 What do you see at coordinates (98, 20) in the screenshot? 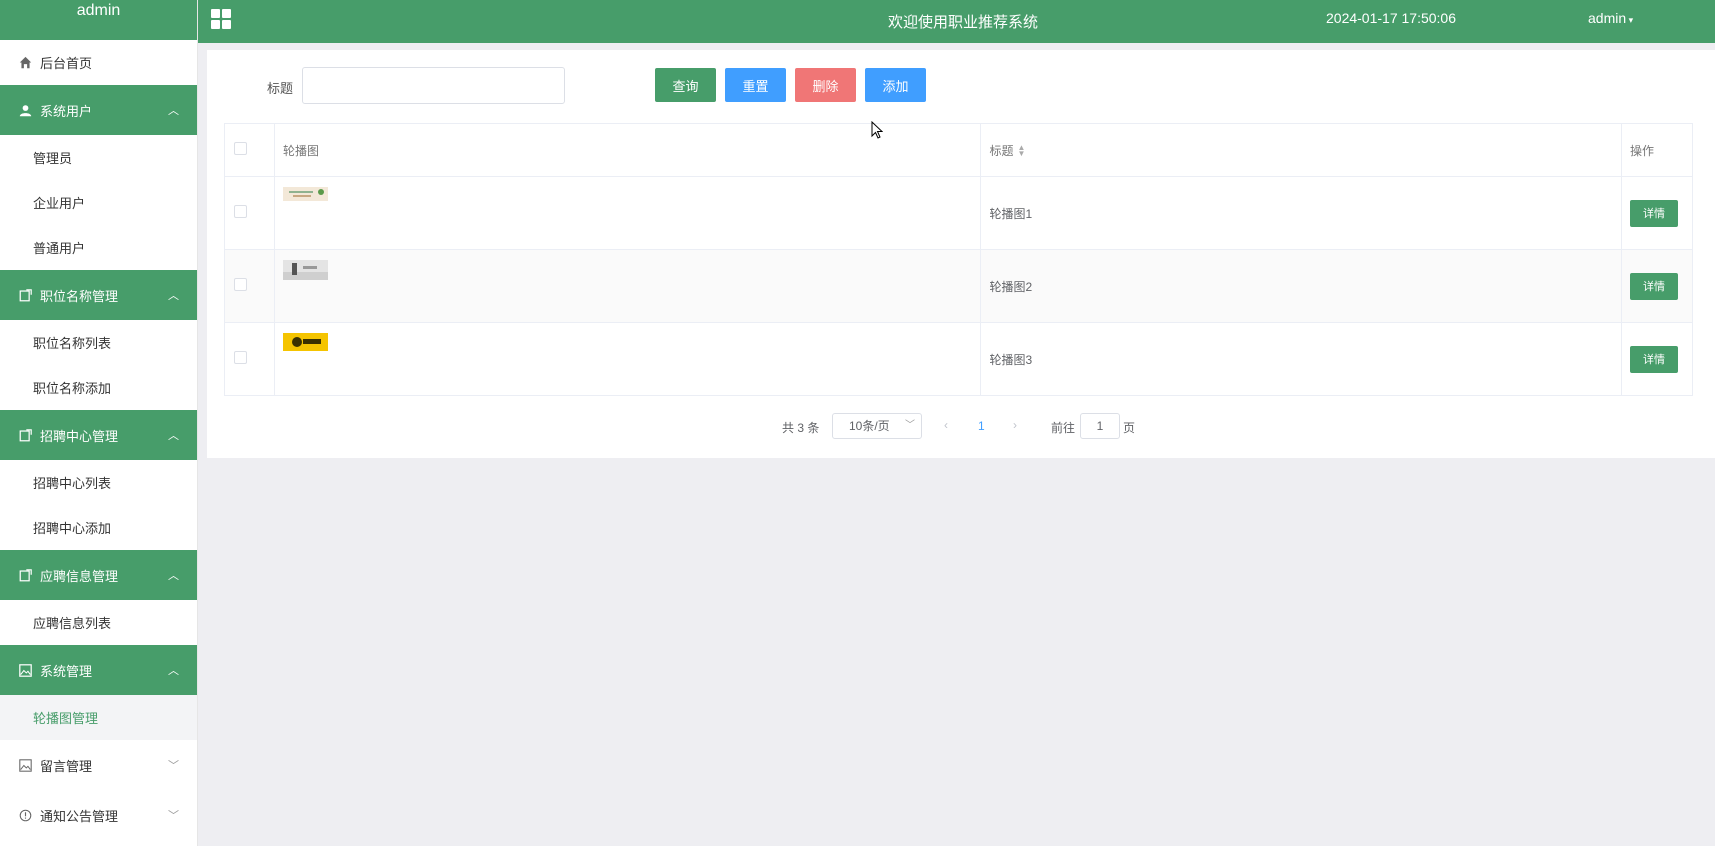
I see `brand-title: admin` at bounding box center [98, 20].